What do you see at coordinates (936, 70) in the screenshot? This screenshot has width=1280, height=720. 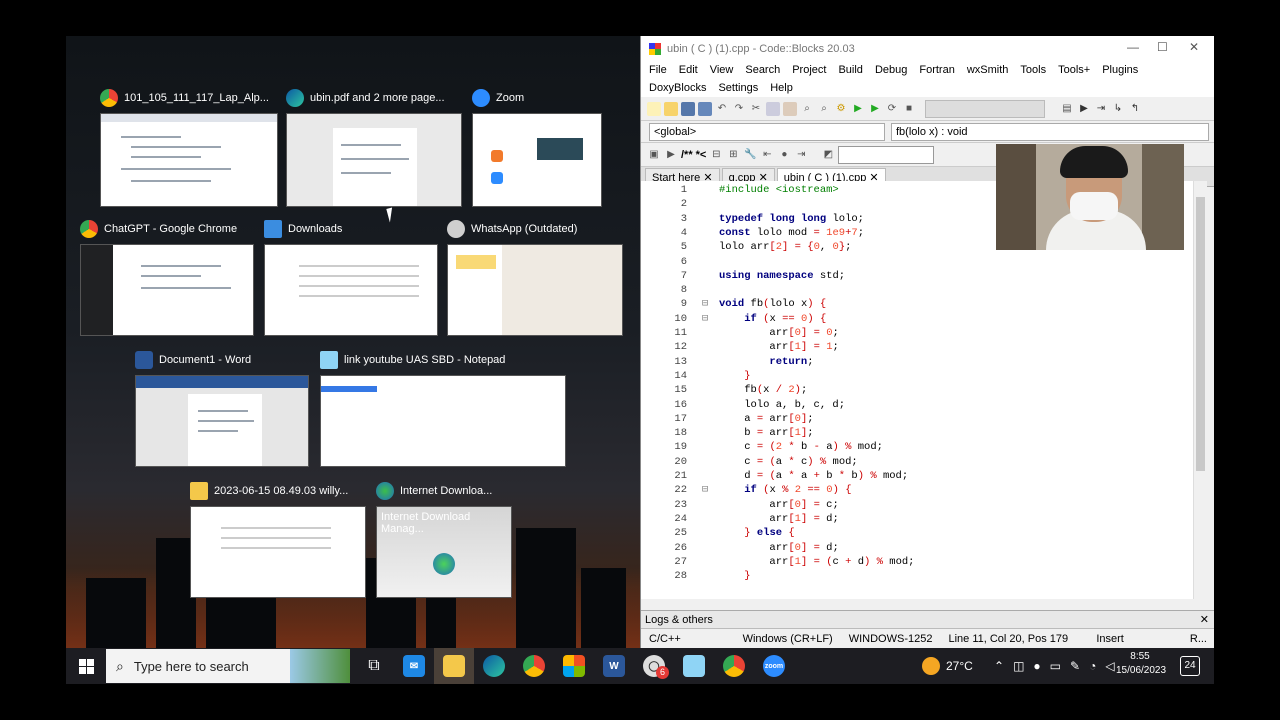 I see `menu-item: Fortran` at bounding box center [936, 70].